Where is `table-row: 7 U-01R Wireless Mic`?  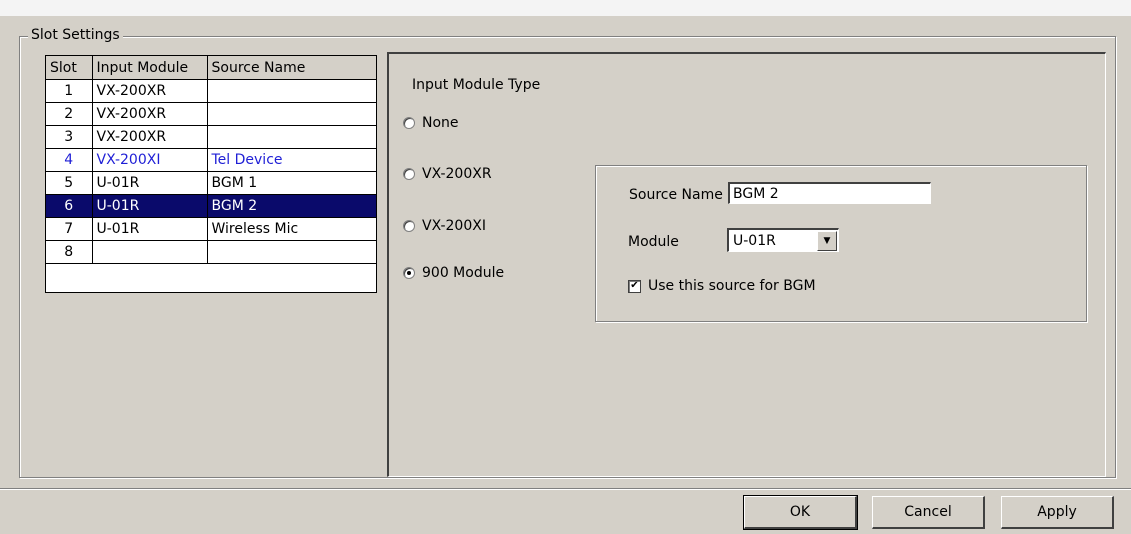 table-row: 7 U-01R Wireless Mic is located at coordinates (211, 229).